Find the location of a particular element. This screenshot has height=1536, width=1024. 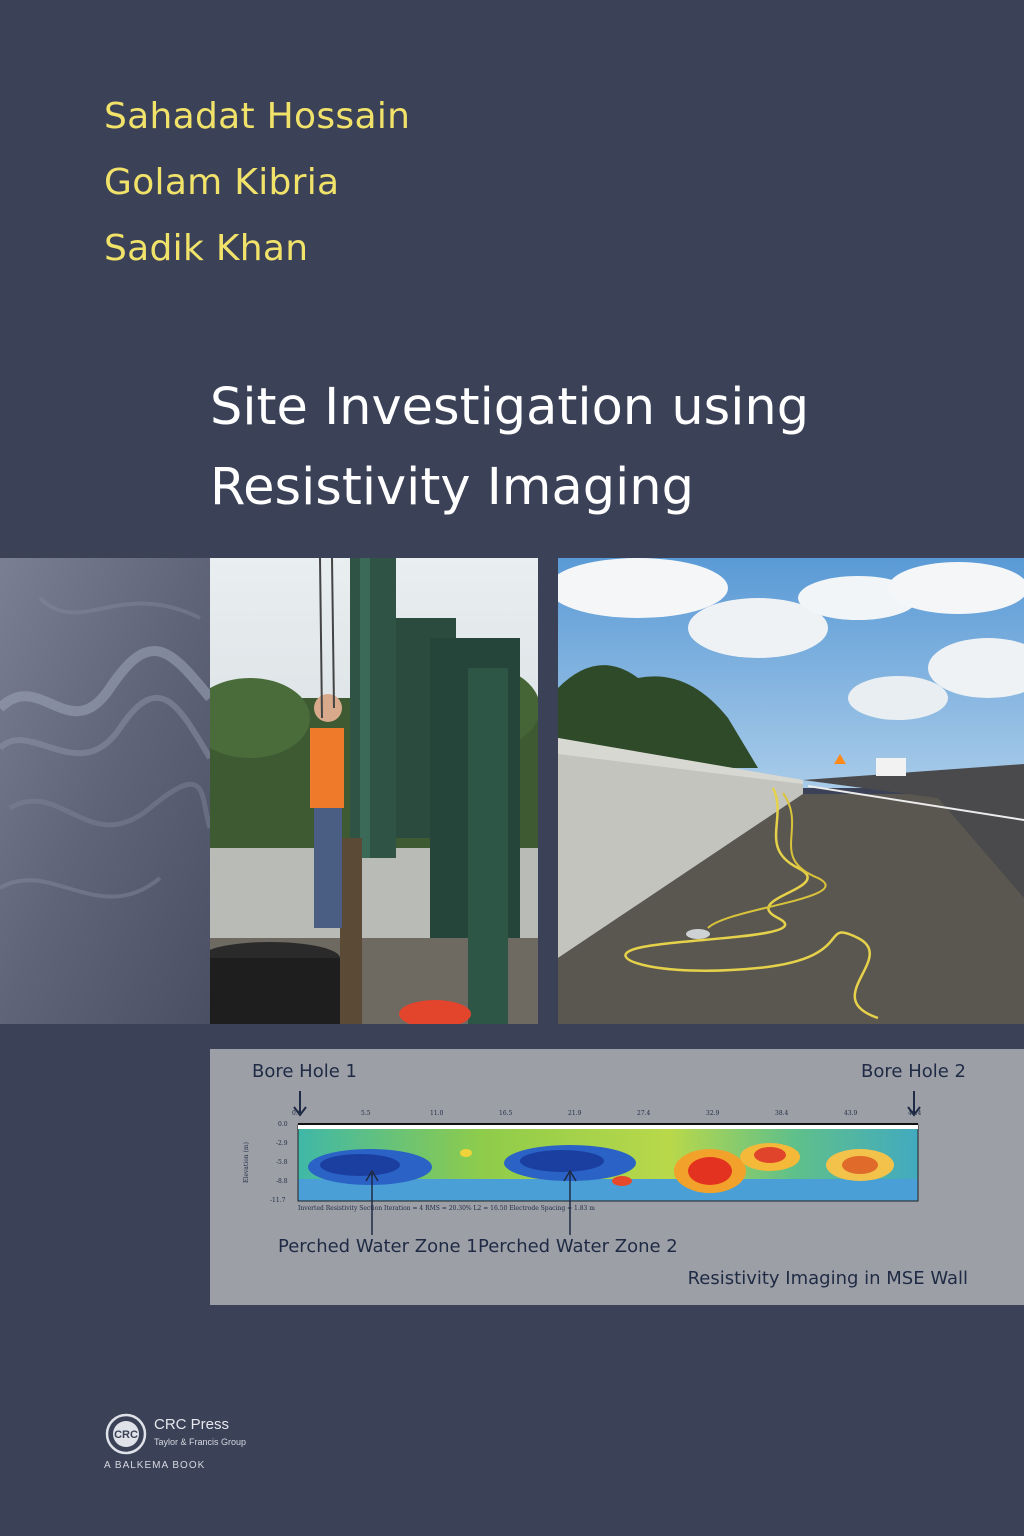

author-name: Golam Kibria is located at coordinates (222, 182).